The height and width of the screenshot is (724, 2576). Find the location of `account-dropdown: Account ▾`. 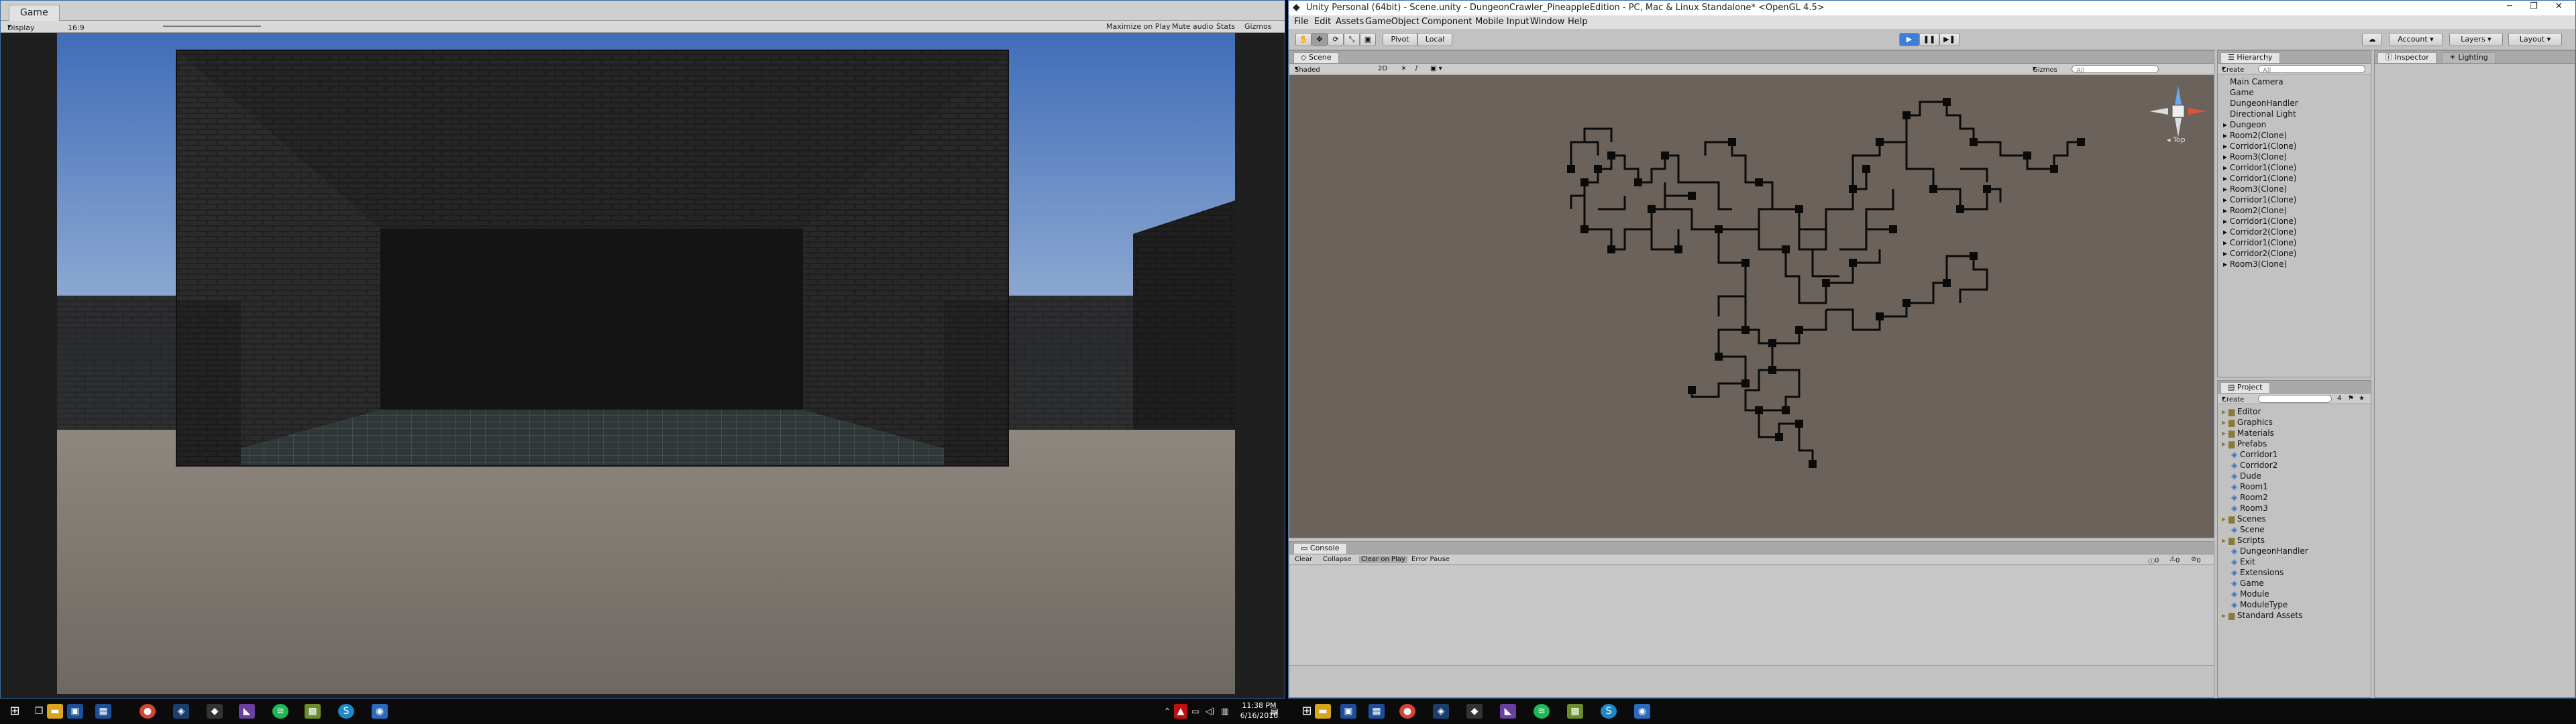

account-dropdown: Account ▾ is located at coordinates (2416, 39).